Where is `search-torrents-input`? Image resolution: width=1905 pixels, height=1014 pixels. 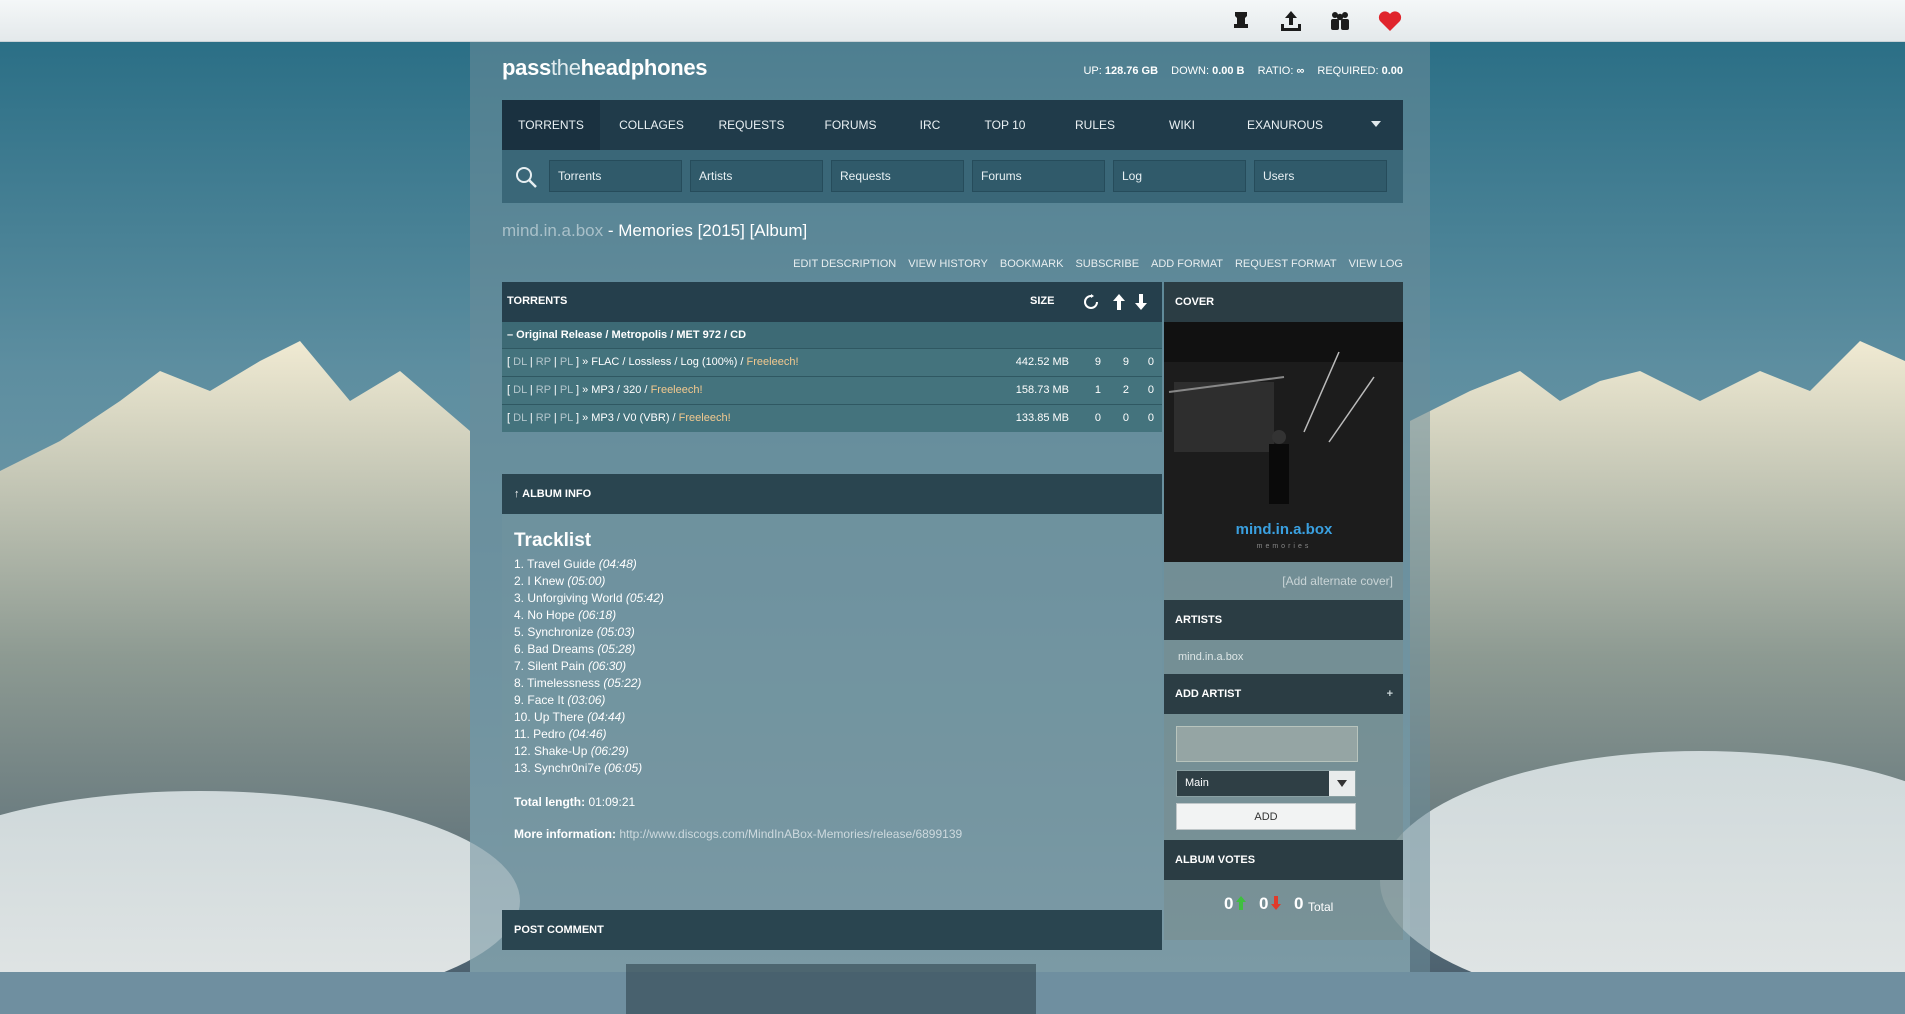 search-torrents-input is located at coordinates (615, 176).